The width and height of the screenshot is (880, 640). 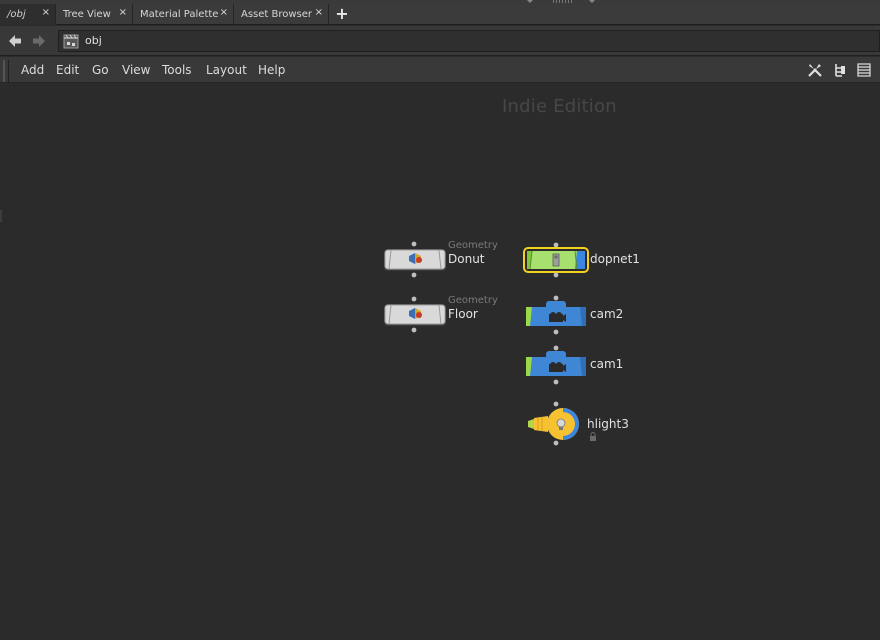 What do you see at coordinates (592, 1) in the screenshot?
I see `collapse-down-icon` at bounding box center [592, 1].